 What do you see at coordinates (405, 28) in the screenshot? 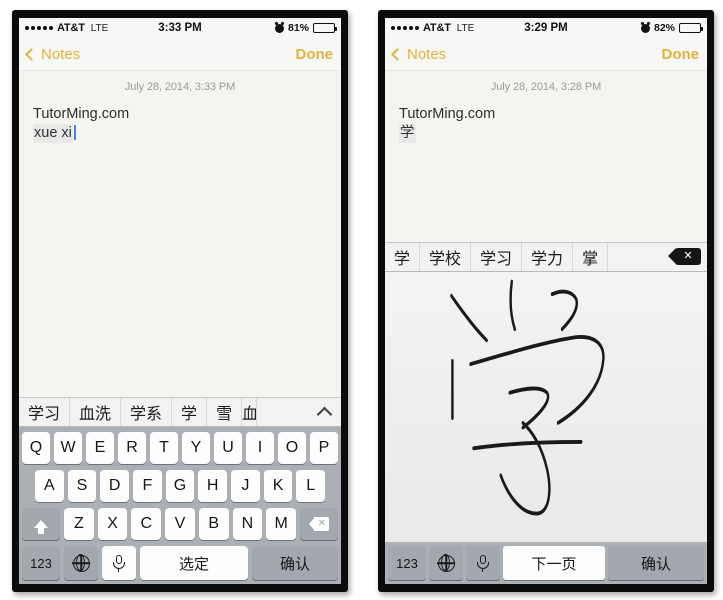
I see `signal-strength-dots-icon` at bounding box center [405, 28].